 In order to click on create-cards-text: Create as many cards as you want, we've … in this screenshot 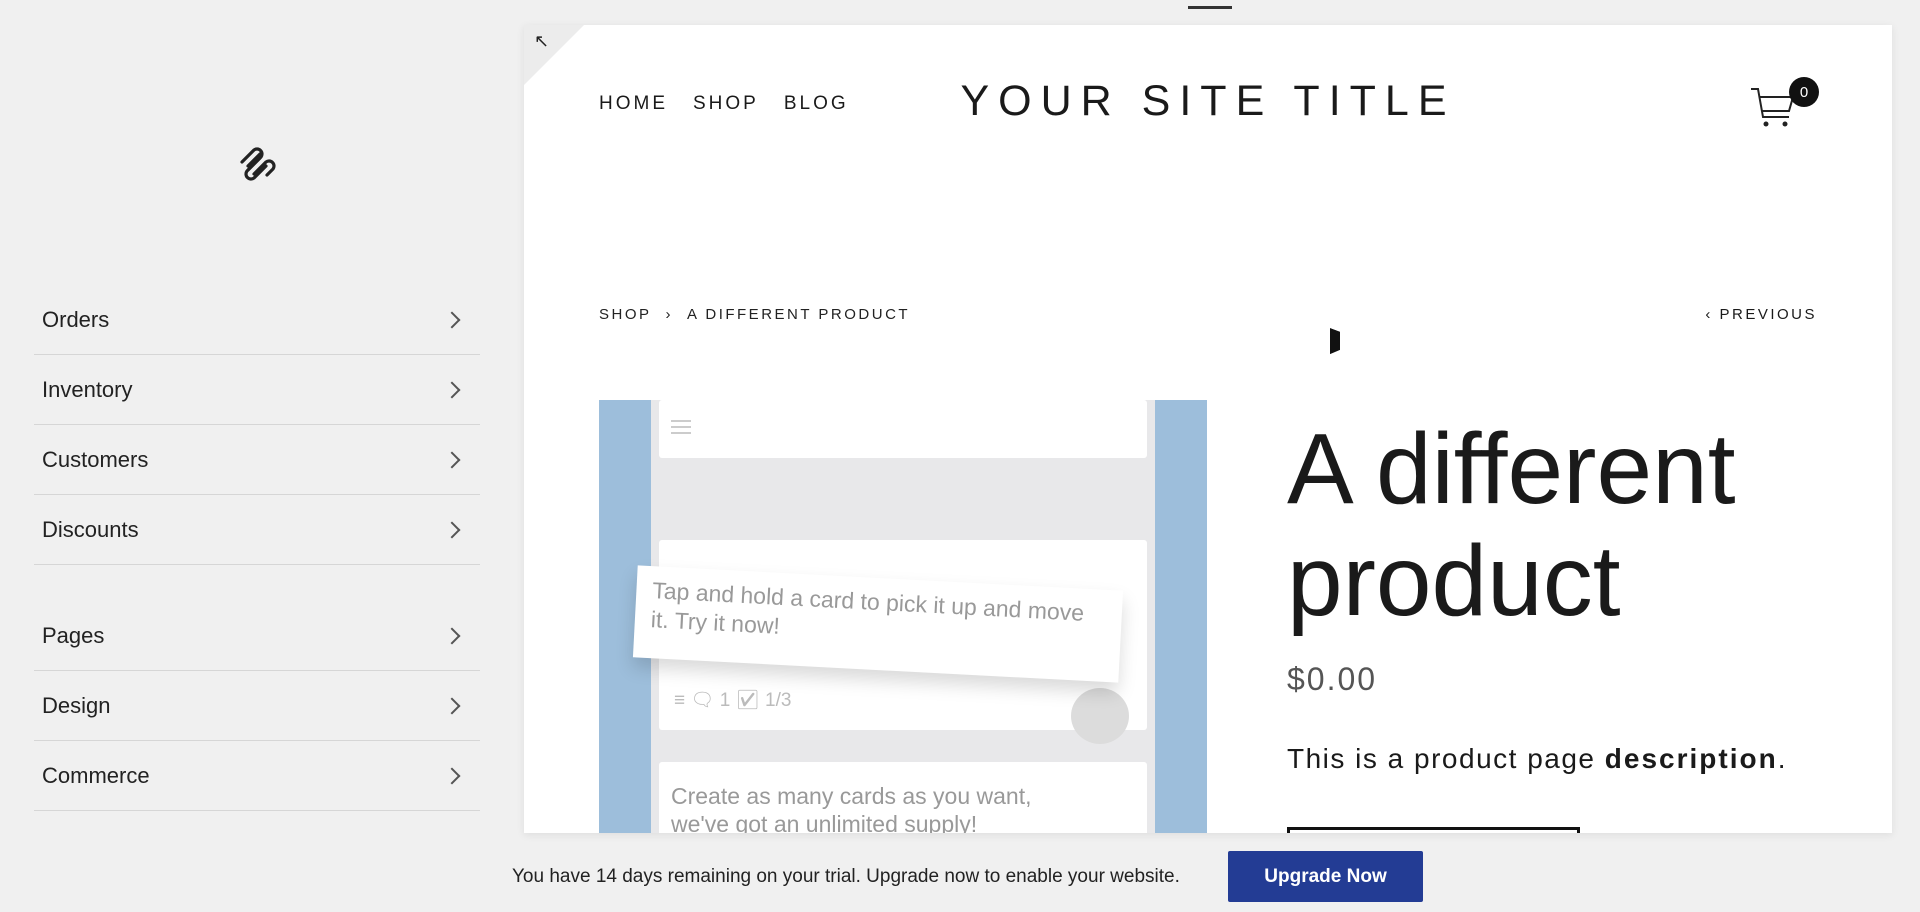, I will do `click(851, 808)`.